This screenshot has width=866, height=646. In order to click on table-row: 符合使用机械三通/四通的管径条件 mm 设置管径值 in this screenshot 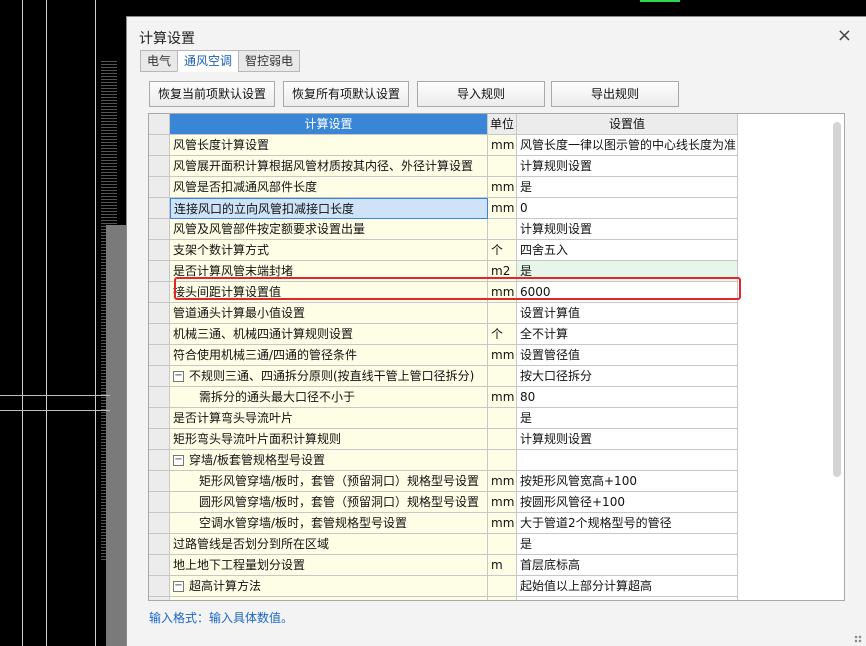, I will do `click(443, 355)`.